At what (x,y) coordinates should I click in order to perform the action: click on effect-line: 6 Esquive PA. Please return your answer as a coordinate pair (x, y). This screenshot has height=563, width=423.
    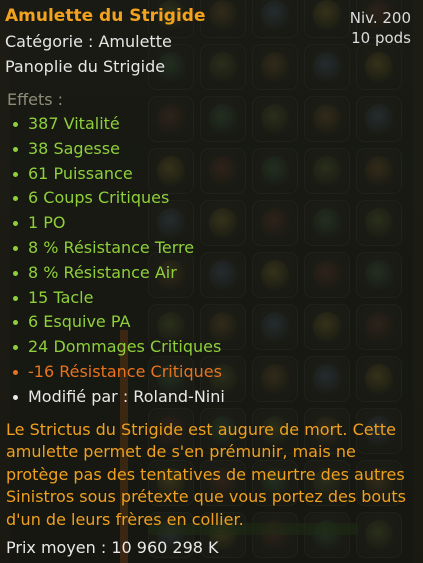
    Looking at the image, I should click on (117, 324).